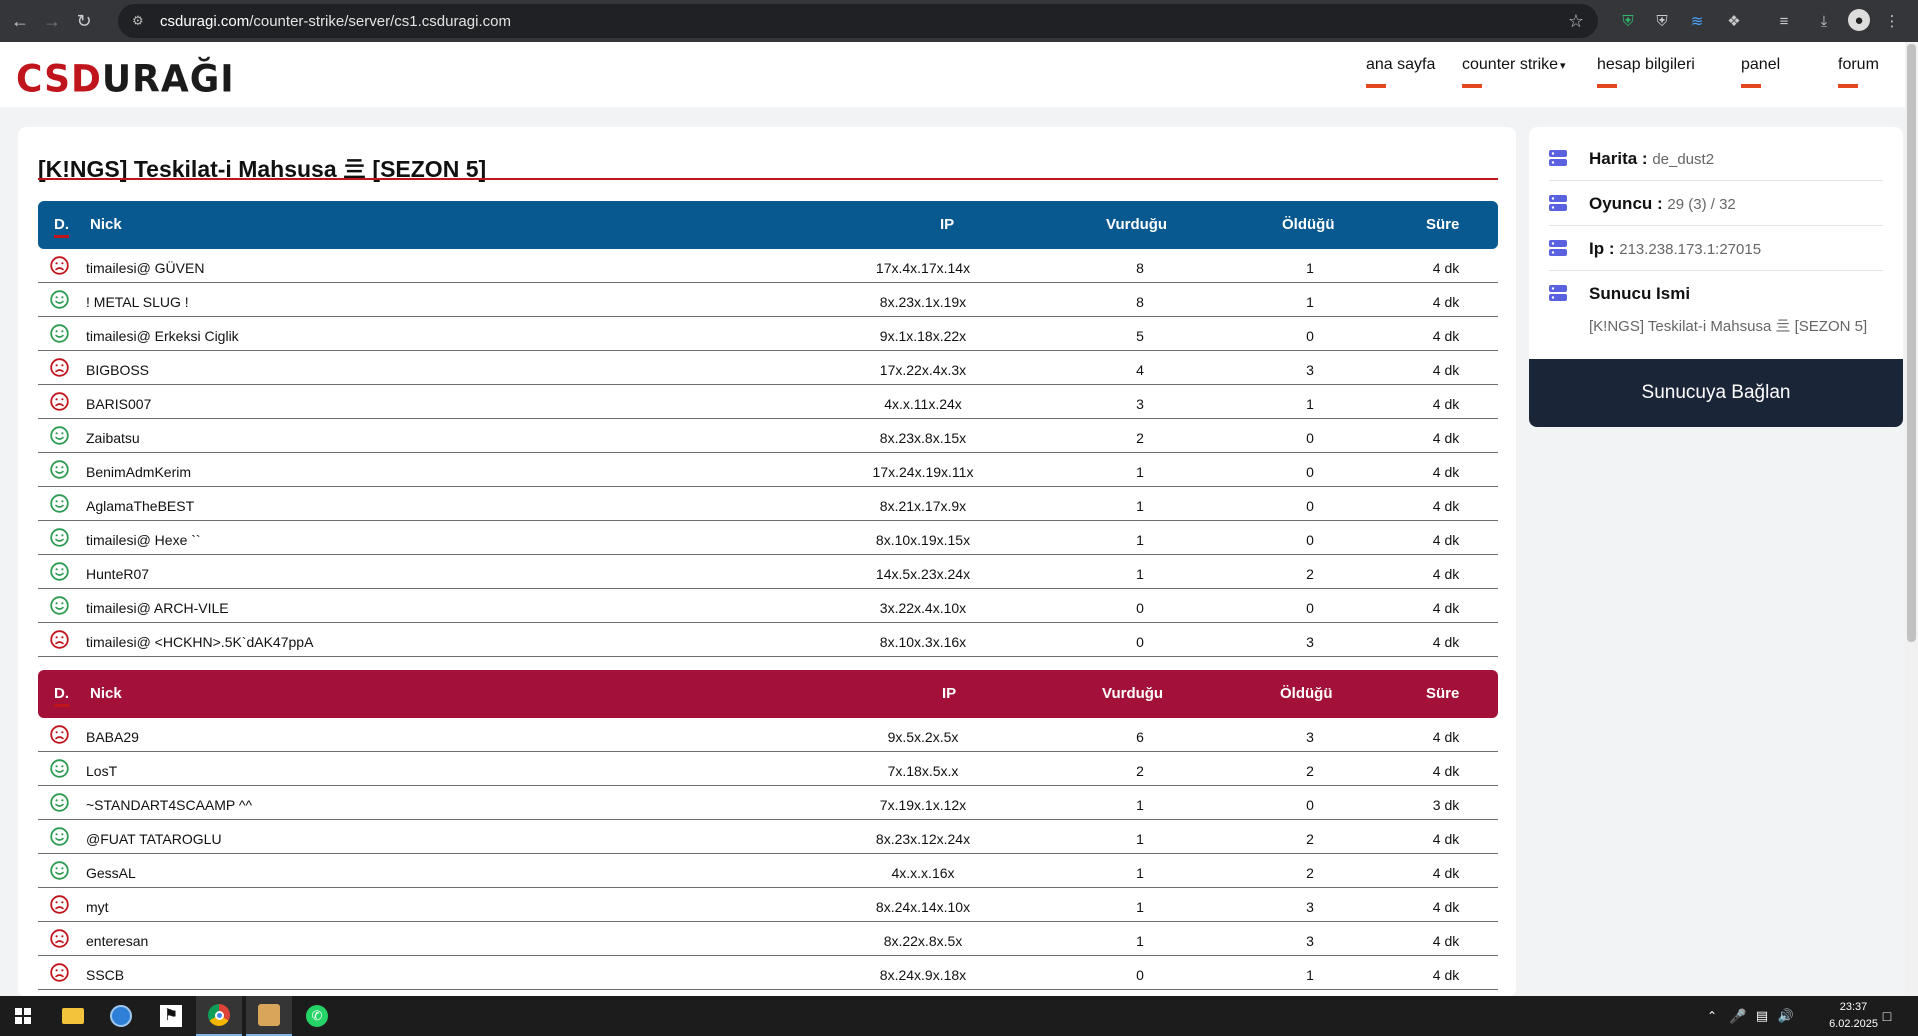 The image size is (1918, 1036). I want to click on player-row: Zaibatsu 8x.23x.8x.15x 2 0 4 dk, so click(768, 436).